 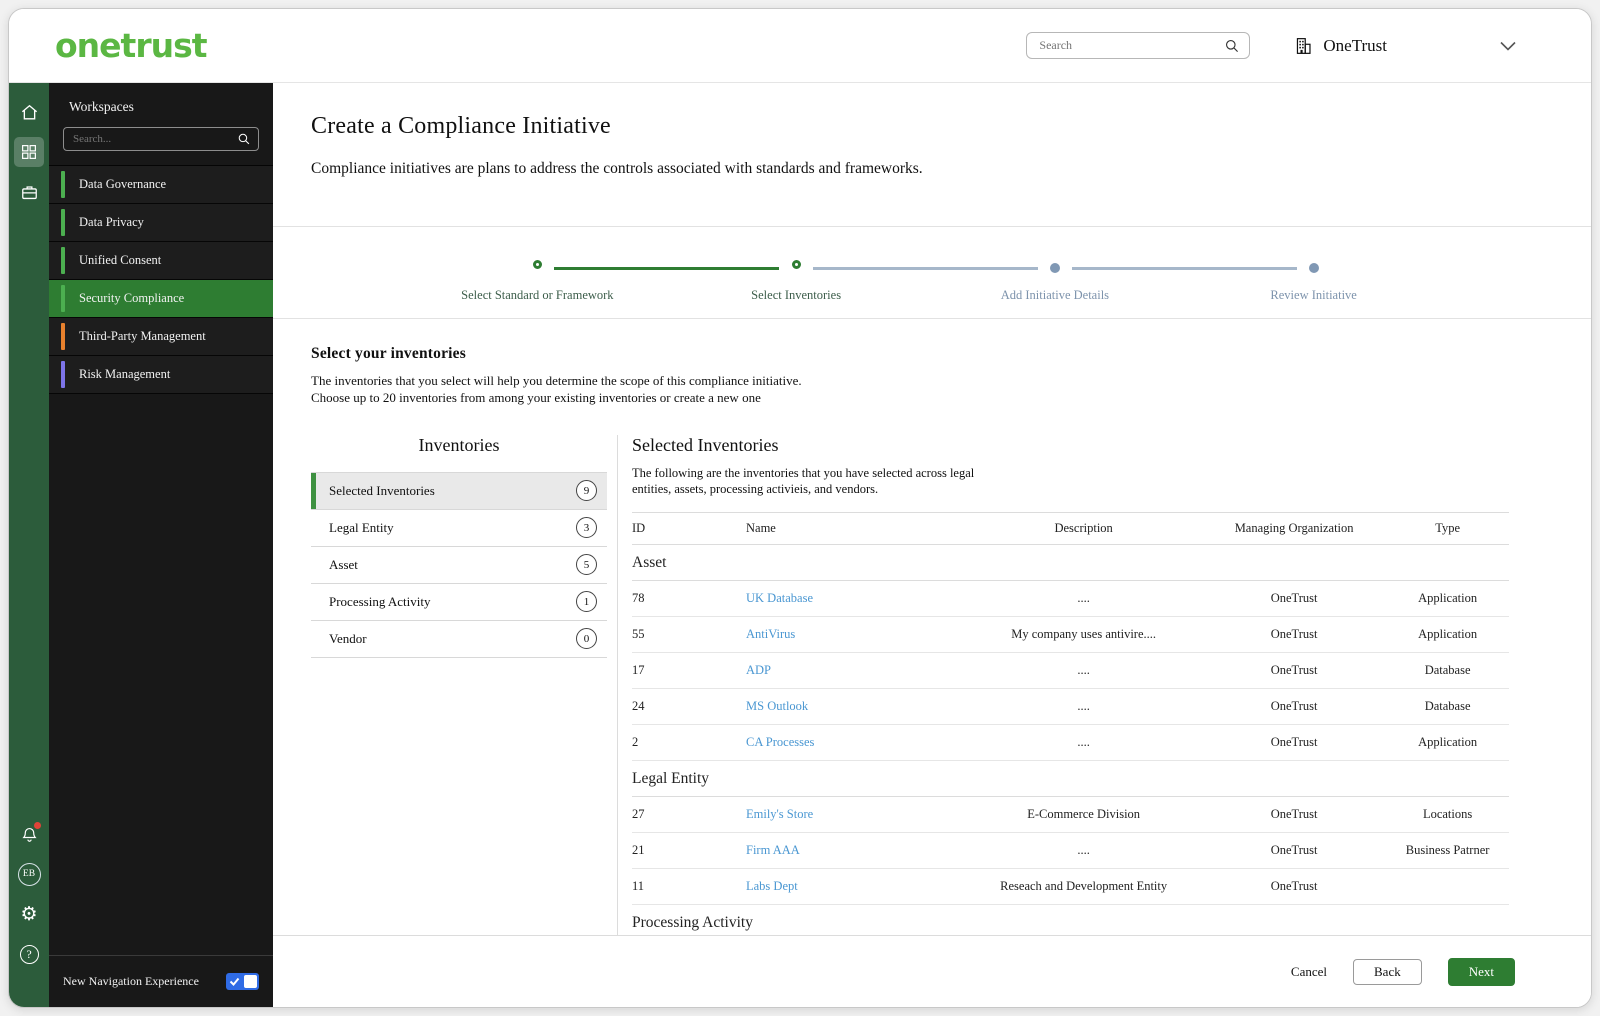 I want to click on avatar: EB, so click(x=29, y=874).